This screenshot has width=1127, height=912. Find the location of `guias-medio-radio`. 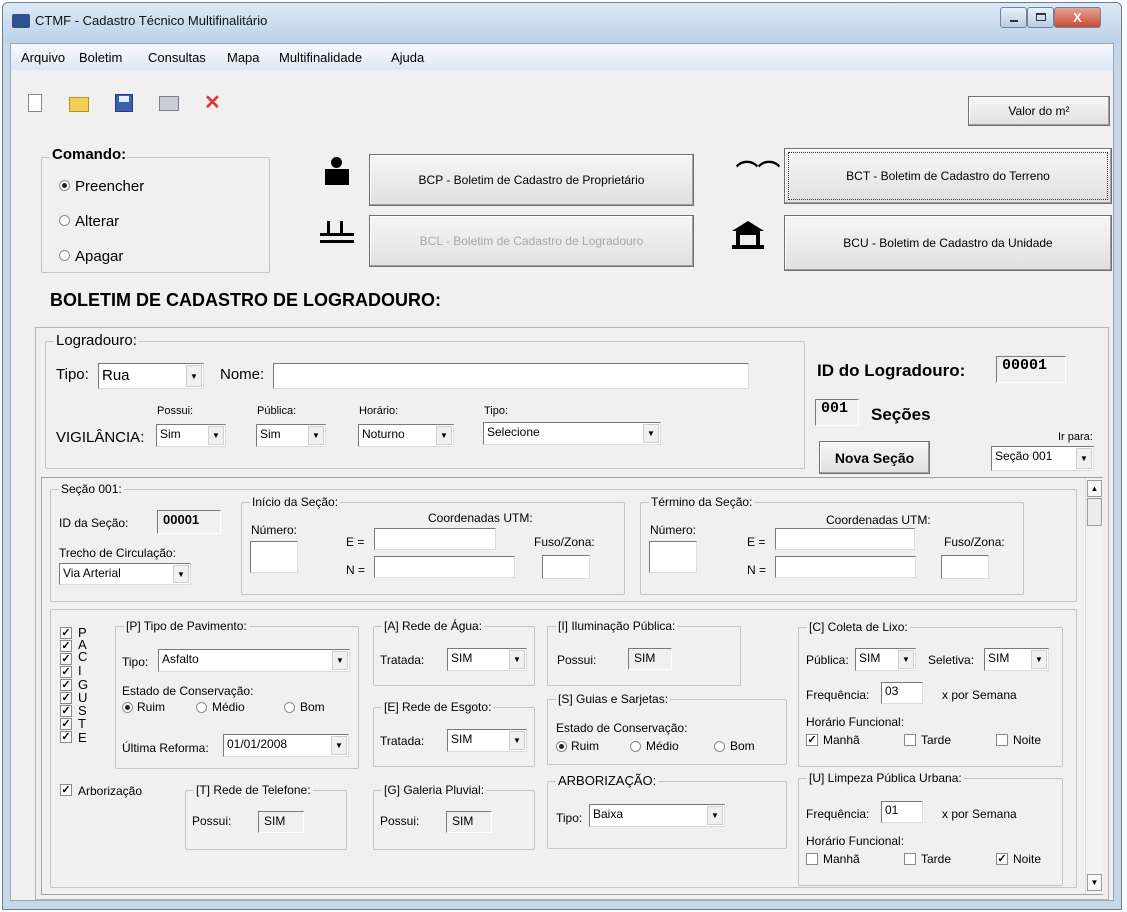

guias-medio-radio is located at coordinates (635, 746).